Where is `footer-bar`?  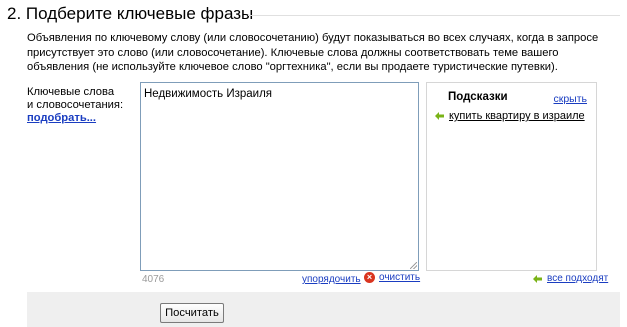 footer-bar is located at coordinates (323, 309).